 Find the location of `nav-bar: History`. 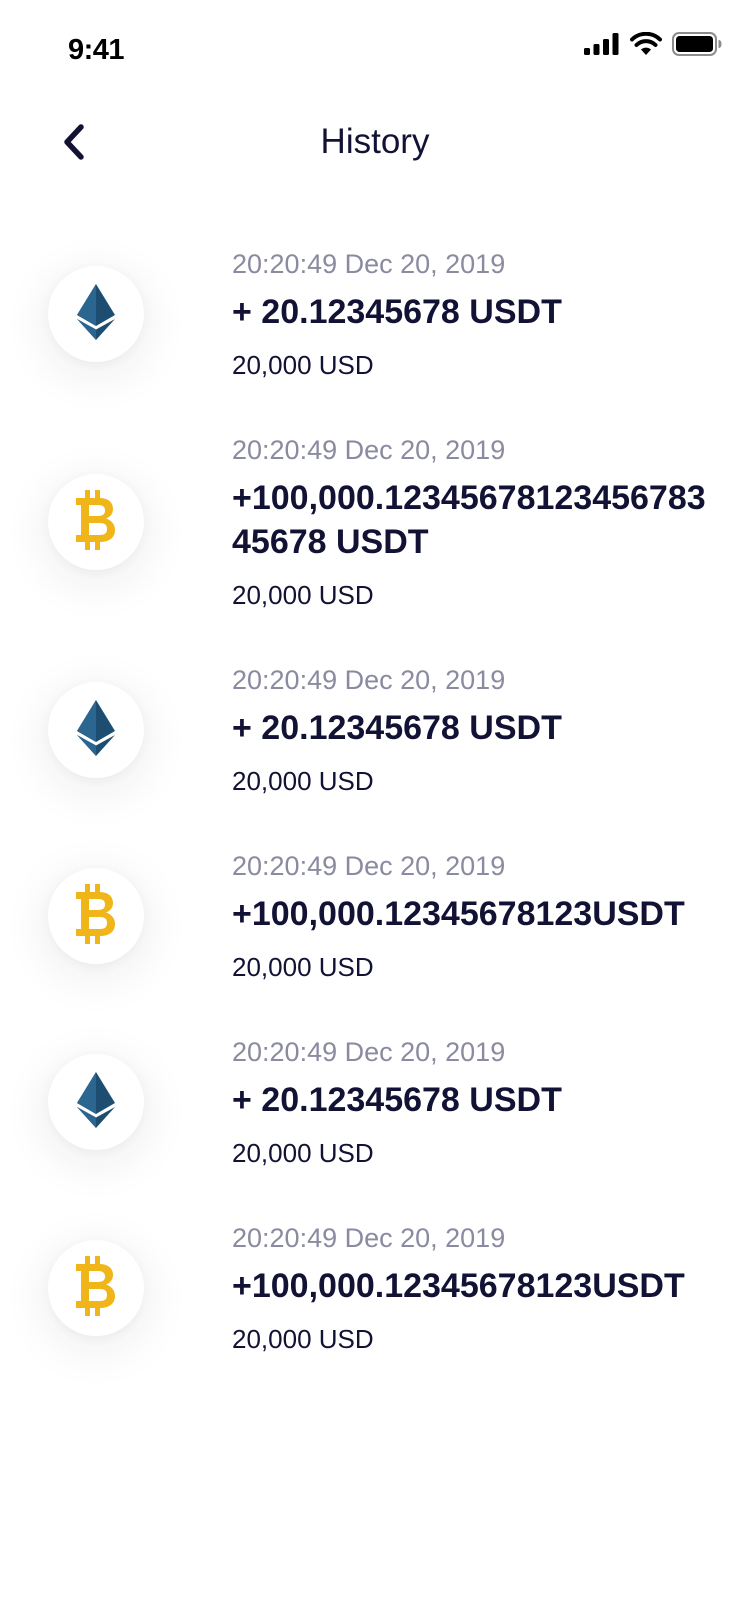

nav-bar: History is located at coordinates (375, 144).